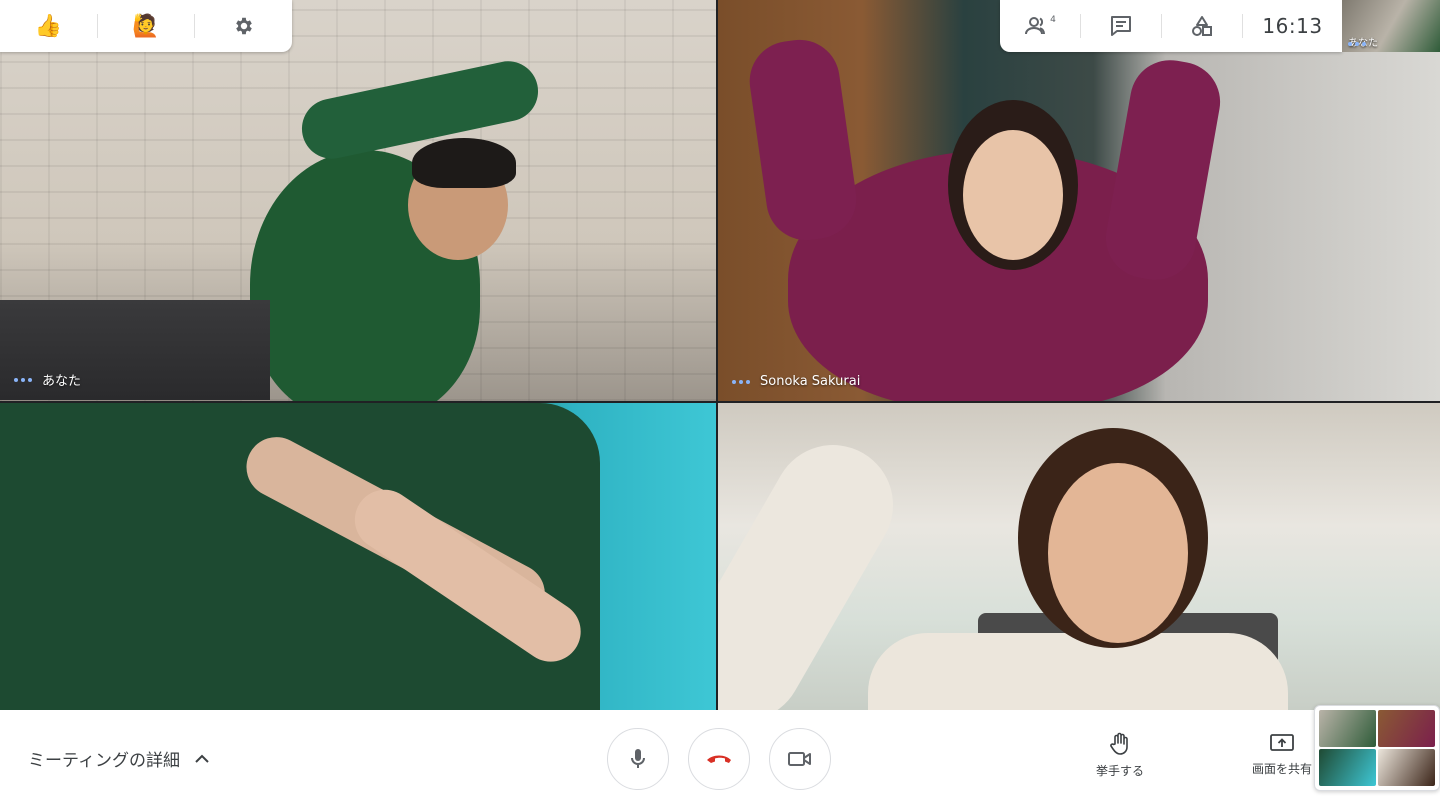  What do you see at coordinates (1377, 748) in the screenshot?
I see `grid-layout-preview` at bounding box center [1377, 748].